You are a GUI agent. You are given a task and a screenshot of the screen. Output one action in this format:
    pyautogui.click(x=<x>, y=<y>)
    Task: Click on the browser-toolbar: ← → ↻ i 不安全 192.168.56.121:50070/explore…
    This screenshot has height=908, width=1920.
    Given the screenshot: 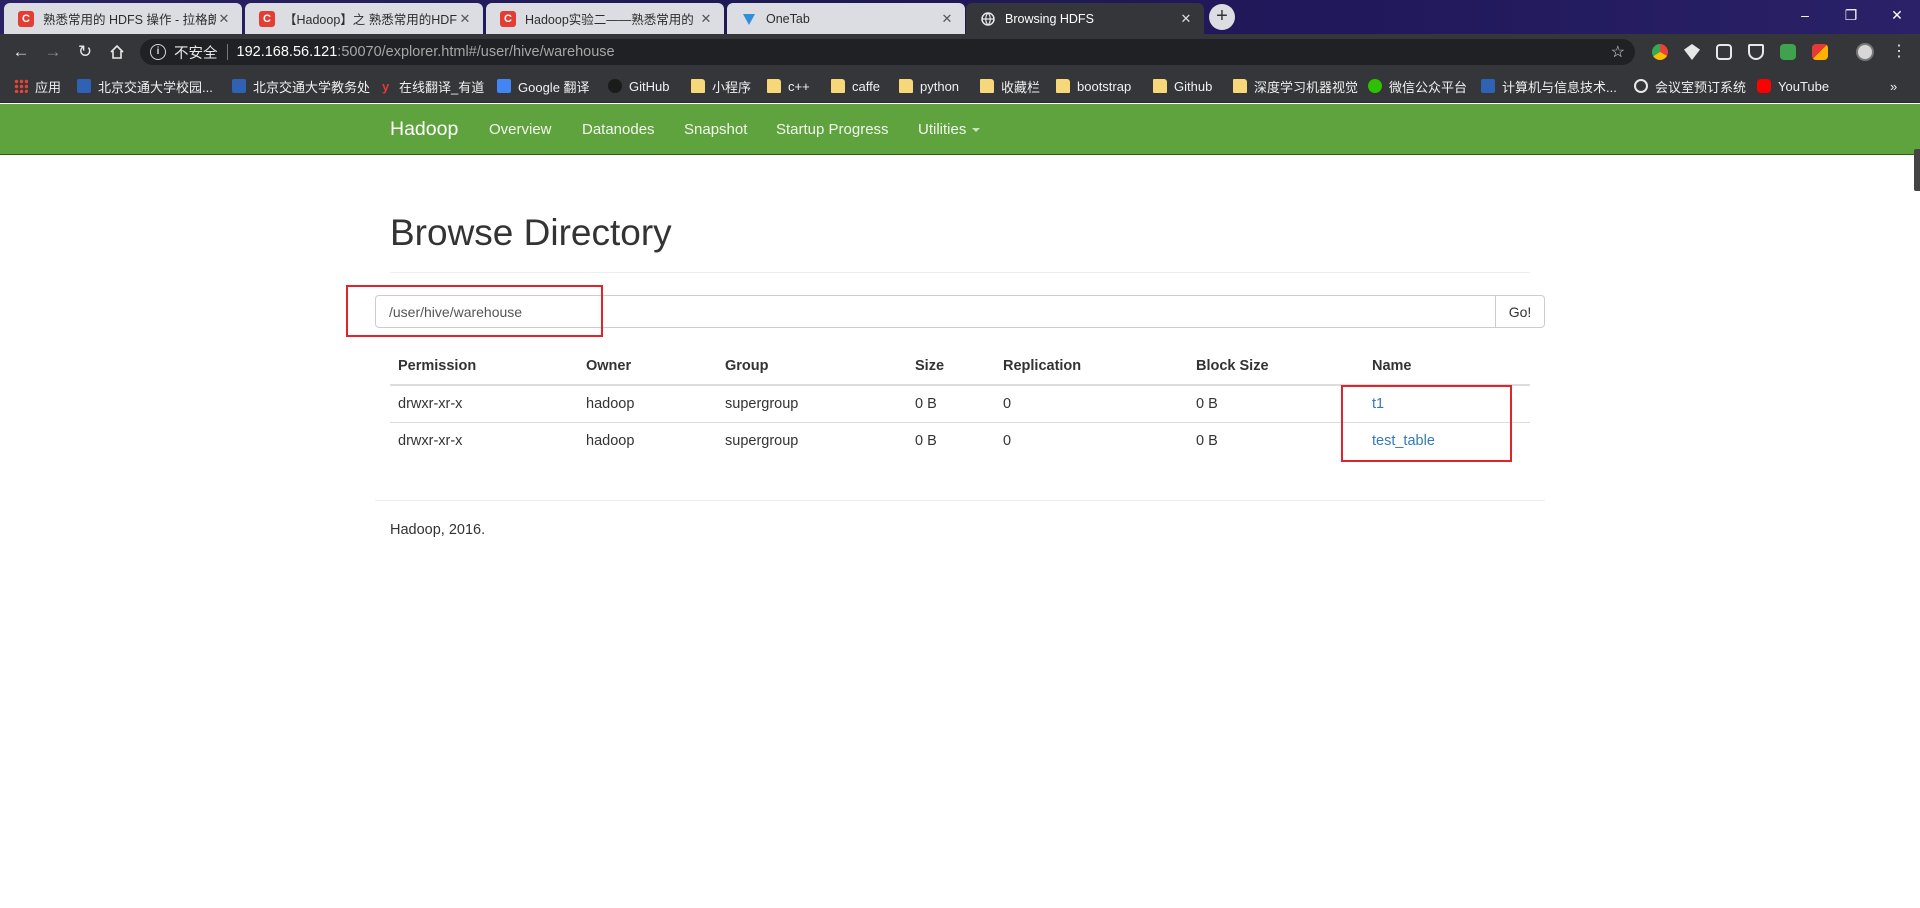 What is the action you would take?
    pyautogui.click(x=960, y=51)
    